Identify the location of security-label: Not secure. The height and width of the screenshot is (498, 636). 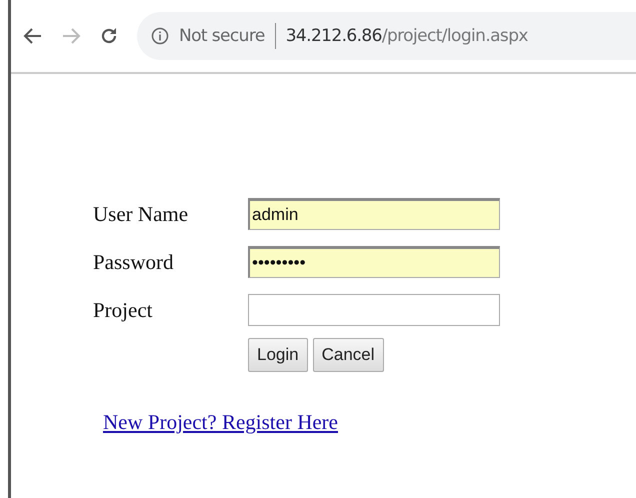
(222, 36).